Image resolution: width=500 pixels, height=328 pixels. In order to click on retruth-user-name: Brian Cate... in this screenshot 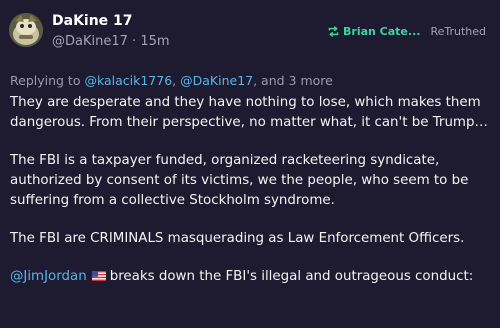, I will do `click(381, 31)`.